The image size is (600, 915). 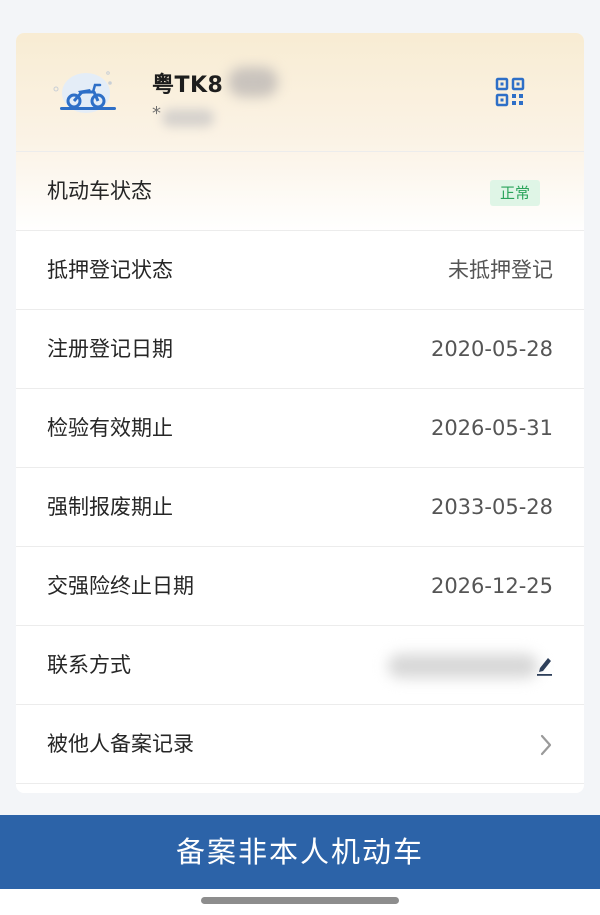 What do you see at coordinates (120, 586) in the screenshot?
I see `row-label: 交强险终止日期` at bounding box center [120, 586].